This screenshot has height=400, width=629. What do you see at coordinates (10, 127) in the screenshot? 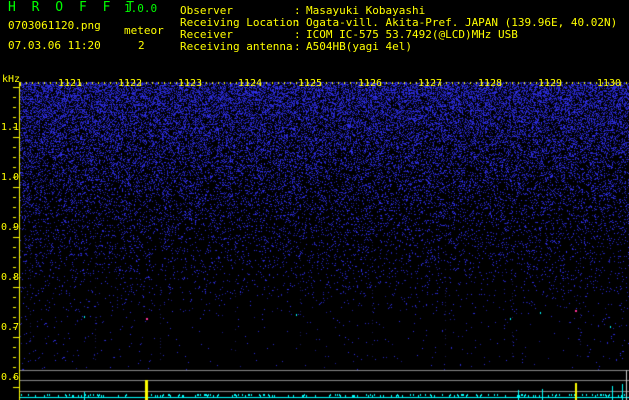
I see `frequency-tick-label: 1.1` at bounding box center [10, 127].